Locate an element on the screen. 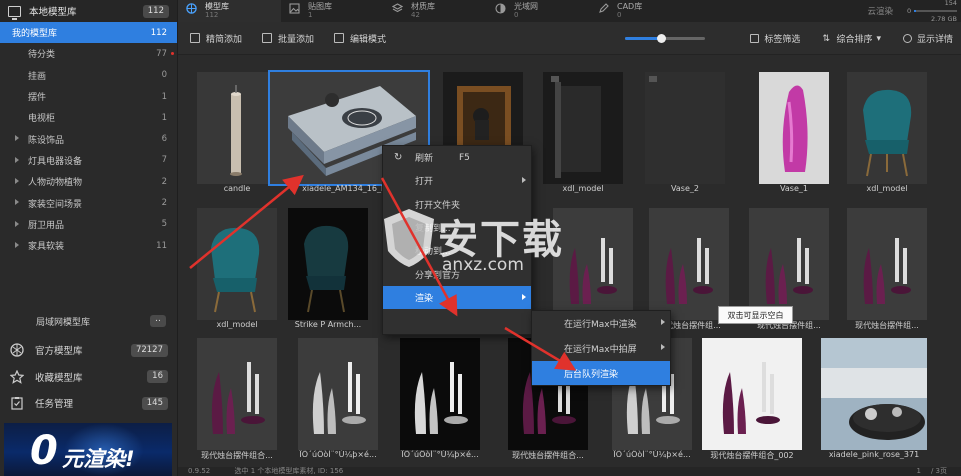 The height and width of the screenshot is (476, 961). page-number: 1 is located at coordinates (919, 471).